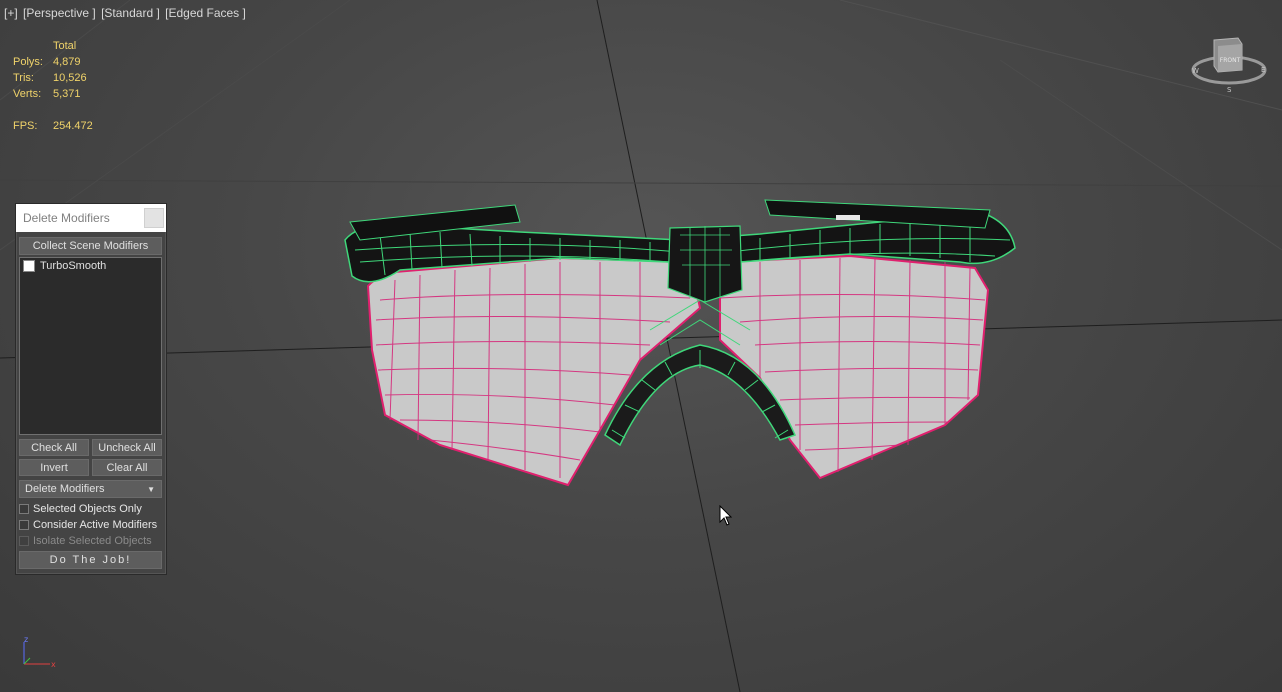 The width and height of the screenshot is (1282, 692). I want to click on list-item-label: TurboSmooth, so click(73, 266).